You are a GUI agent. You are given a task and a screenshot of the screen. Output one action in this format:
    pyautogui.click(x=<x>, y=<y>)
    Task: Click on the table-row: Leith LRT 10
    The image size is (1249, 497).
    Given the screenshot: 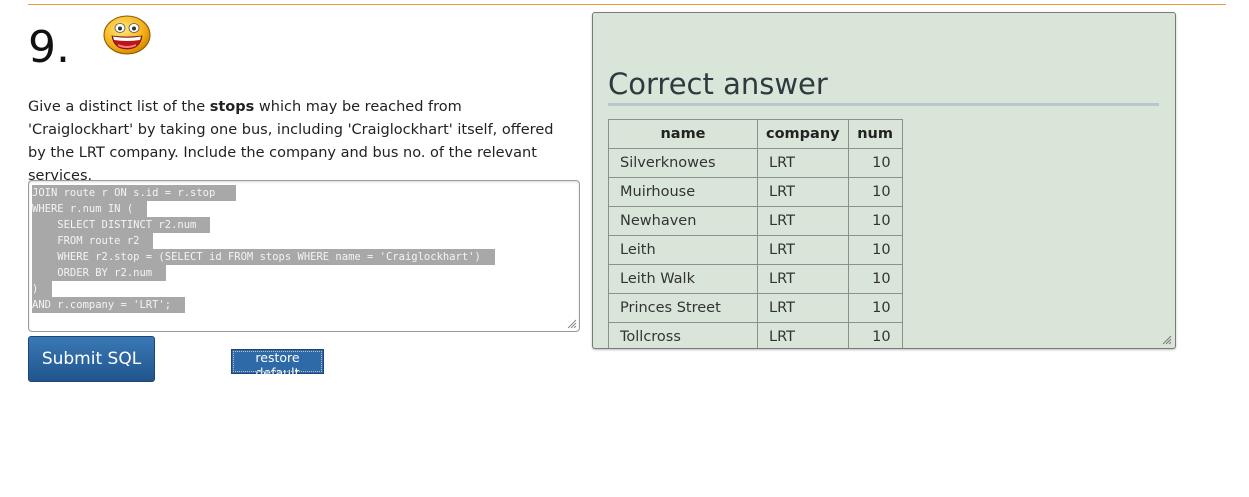 What is the action you would take?
    pyautogui.click(x=755, y=250)
    